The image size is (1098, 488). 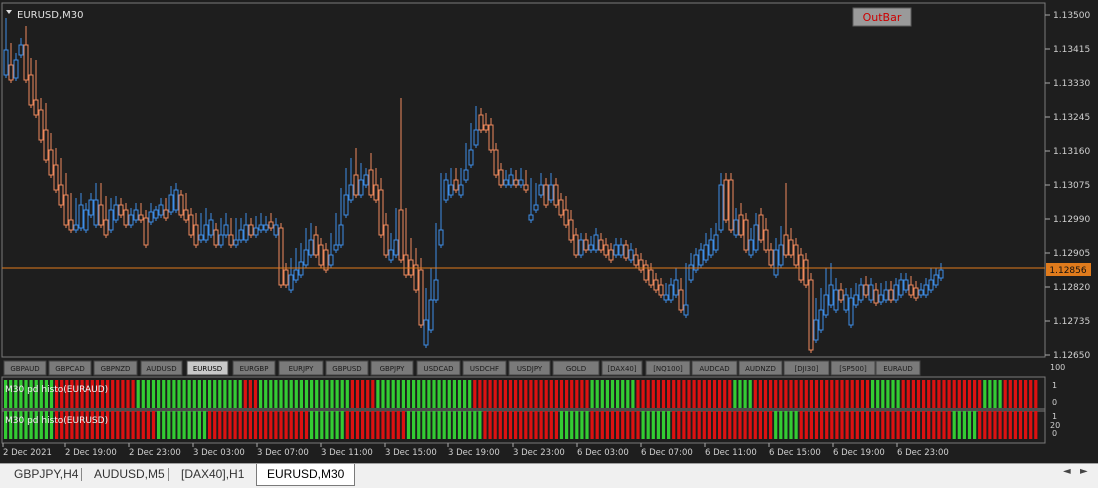 What do you see at coordinates (207, 368) in the screenshot?
I see `symbol-button-eurusd: EURUSD` at bounding box center [207, 368].